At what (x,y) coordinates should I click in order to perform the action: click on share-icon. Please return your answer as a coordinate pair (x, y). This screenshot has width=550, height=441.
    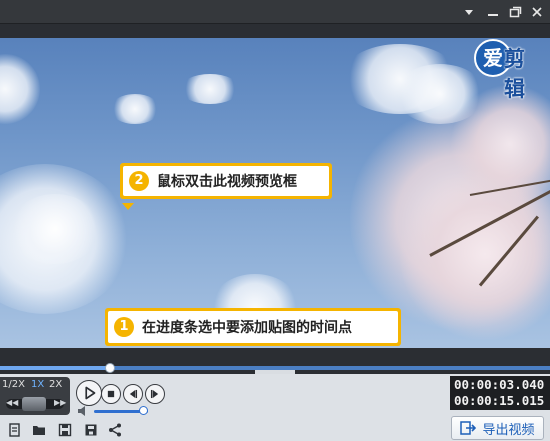
    Looking at the image, I should click on (115, 430).